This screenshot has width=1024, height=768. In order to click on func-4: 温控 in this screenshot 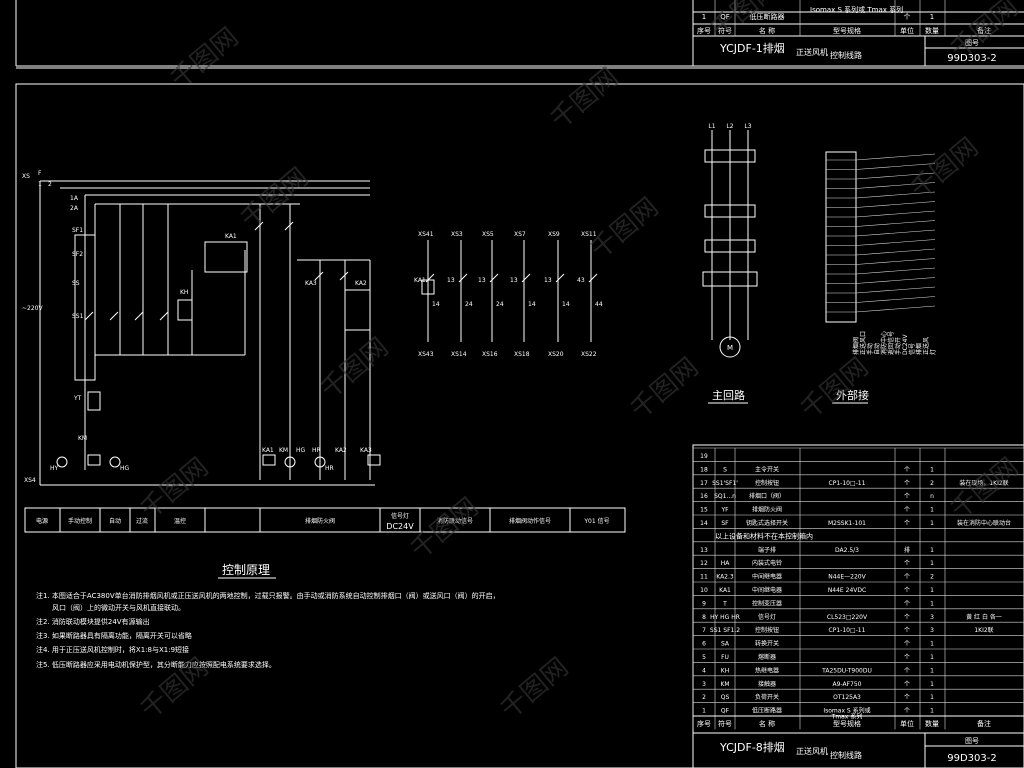, I will do `click(180, 521)`.